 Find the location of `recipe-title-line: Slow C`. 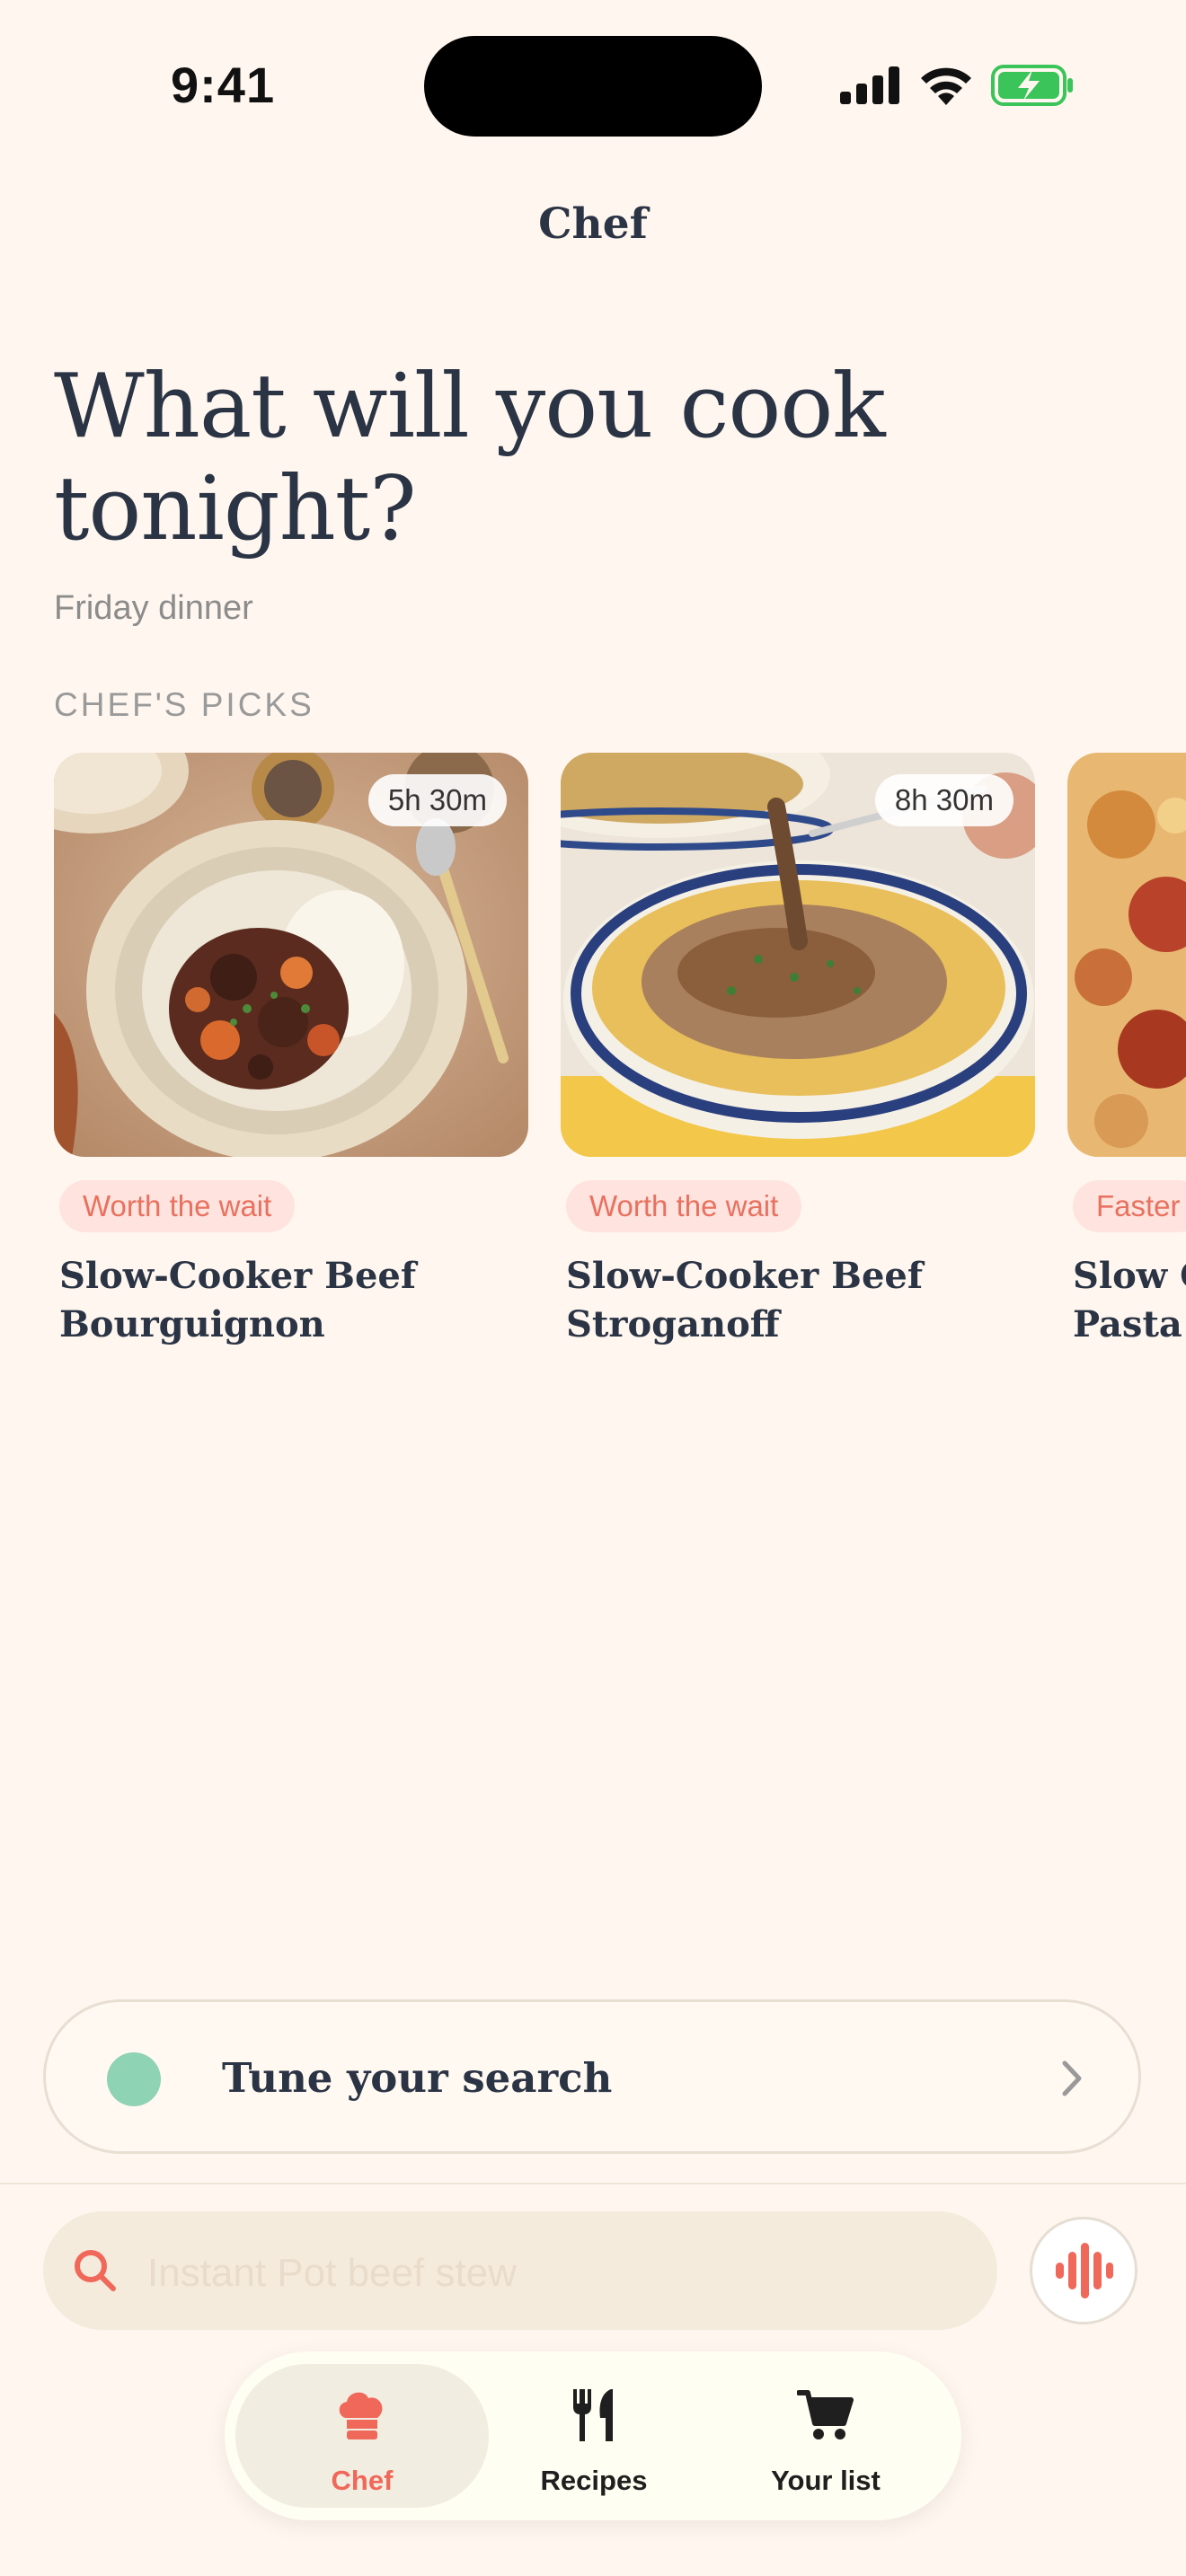

recipe-title-line: Slow C is located at coordinates (1129, 1276).